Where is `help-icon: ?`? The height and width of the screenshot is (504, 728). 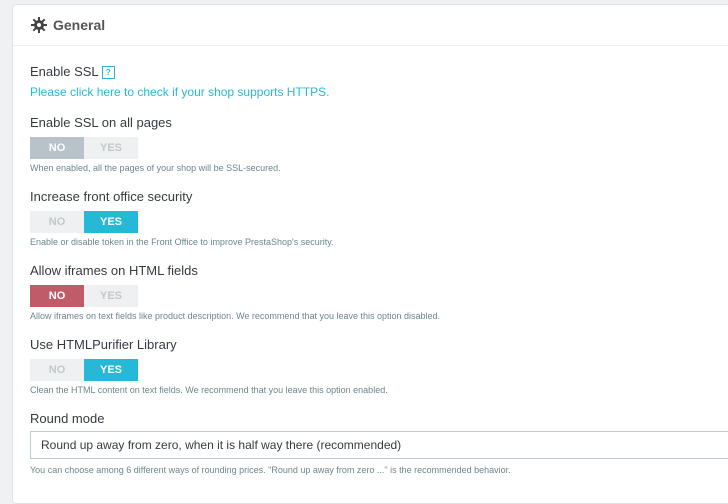 help-icon: ? is located at coordinates (108, 73).